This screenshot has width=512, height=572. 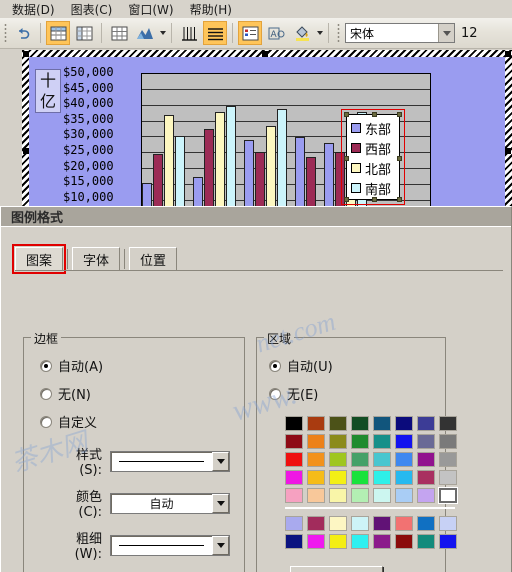 What do you see at coordinates (360, 523) in the screenshot?
I see `color-swatch-cdf4f7` at bounding box center [360, 523].